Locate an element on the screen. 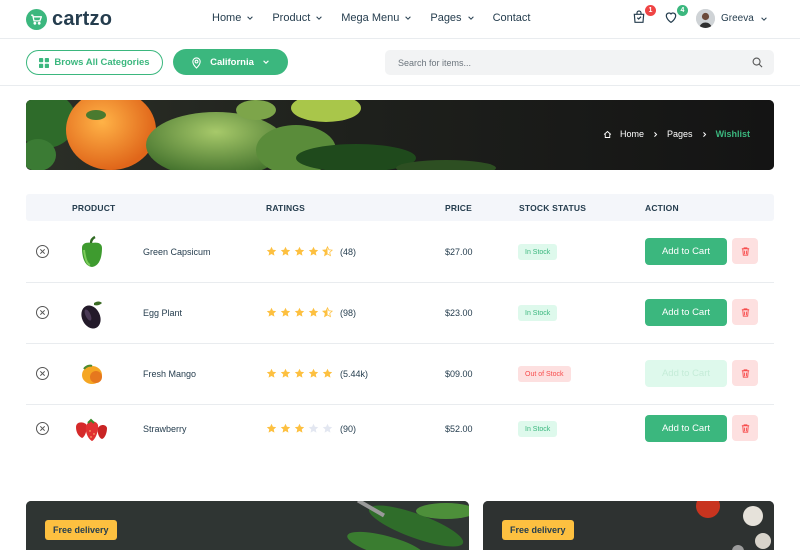 This screenshot has width=800, height=550. nav-item-home: Home is located at coordinates (233, 18).